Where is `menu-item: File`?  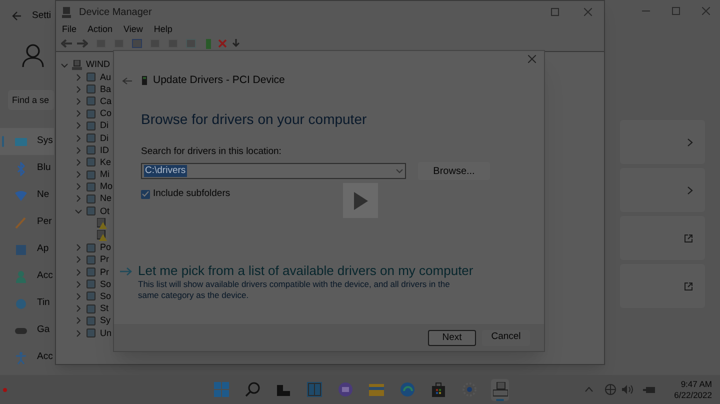 menu-item: File is located at coordinates (69, 29).